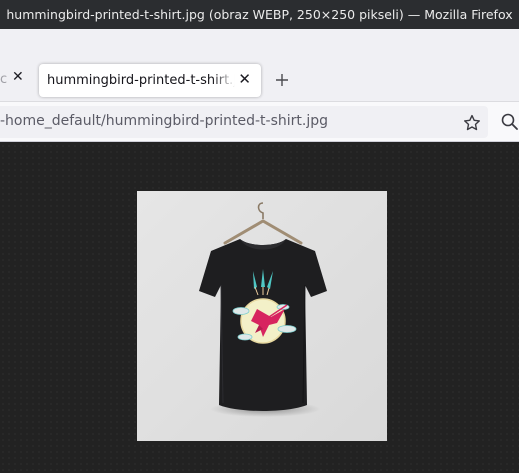 This screenshot has width=519, height=473. I want to click on tab-previous: c ✕, so click(17, 79).